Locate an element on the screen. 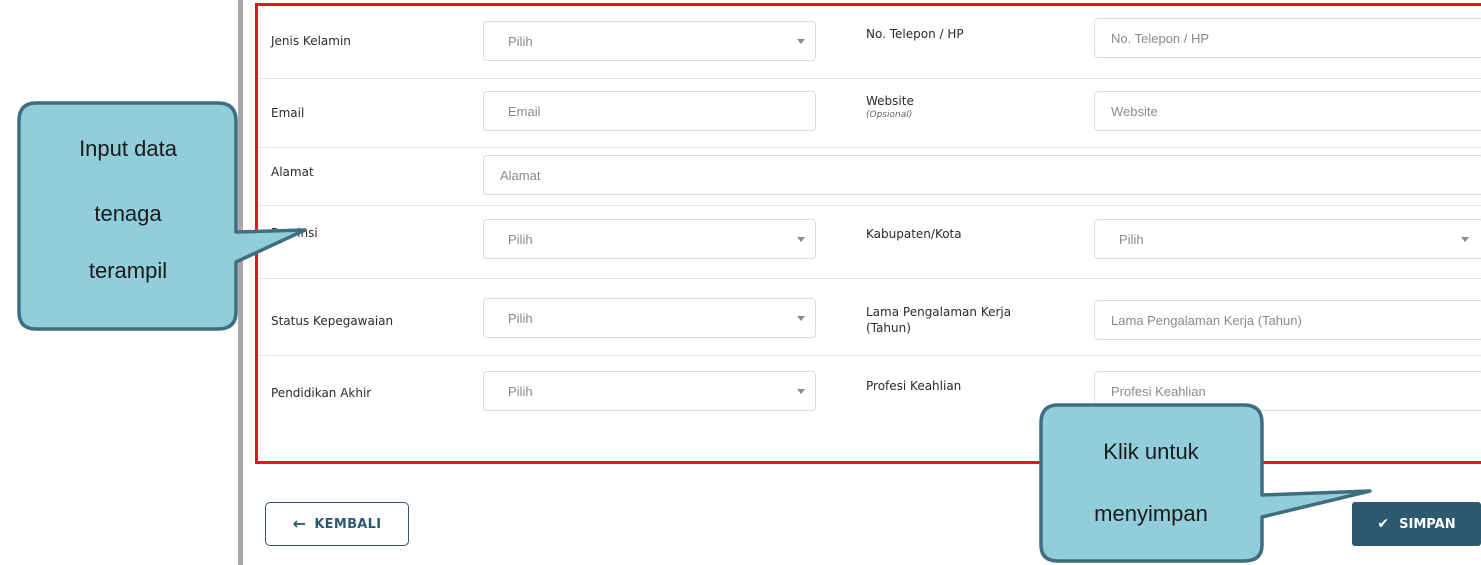 This screenshot has height=565, width=1481. back-button-label: KEMBALI is located at coordinates (348, 524).